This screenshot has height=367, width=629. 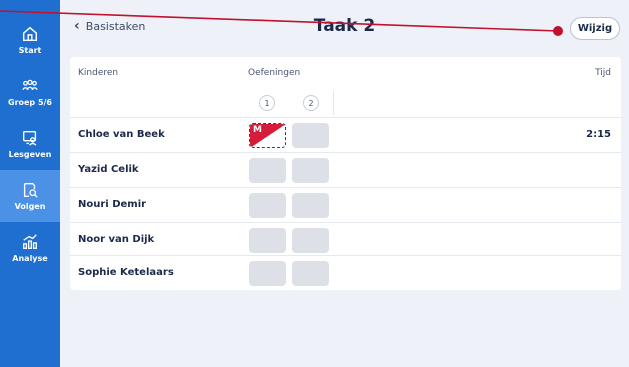 I want to click on child-name: Nouri Demir, so click(x=112, y=204).